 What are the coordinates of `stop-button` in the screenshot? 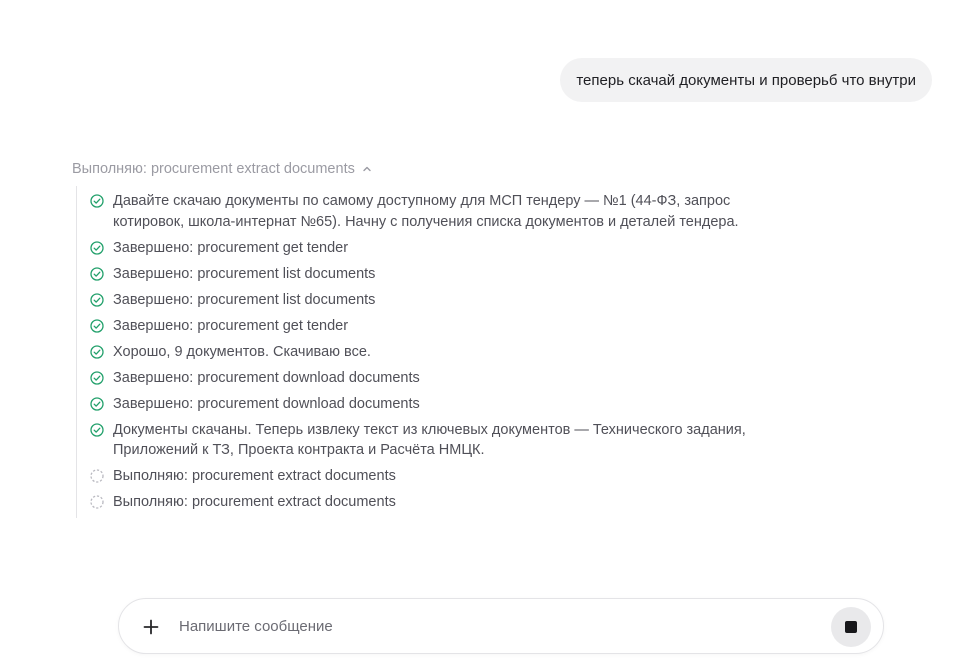 It's located at (851, 627).